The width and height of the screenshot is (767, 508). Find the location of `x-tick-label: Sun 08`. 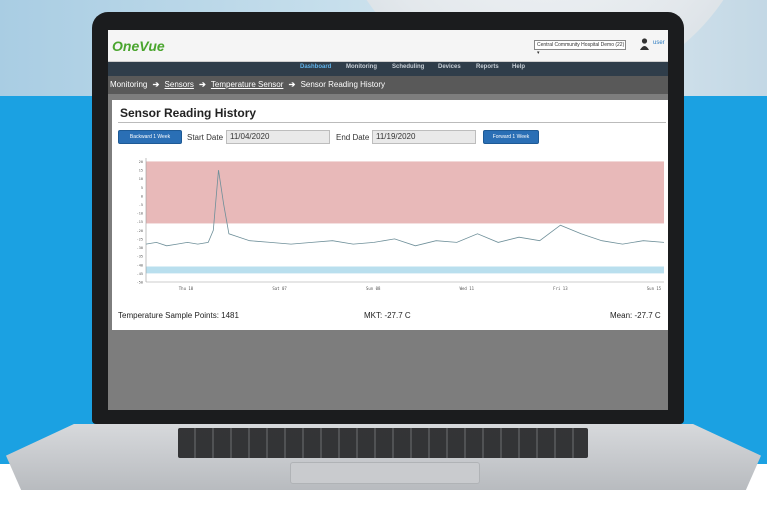

x-tick-label: Sun 08 is located at coordinates (373, 288).